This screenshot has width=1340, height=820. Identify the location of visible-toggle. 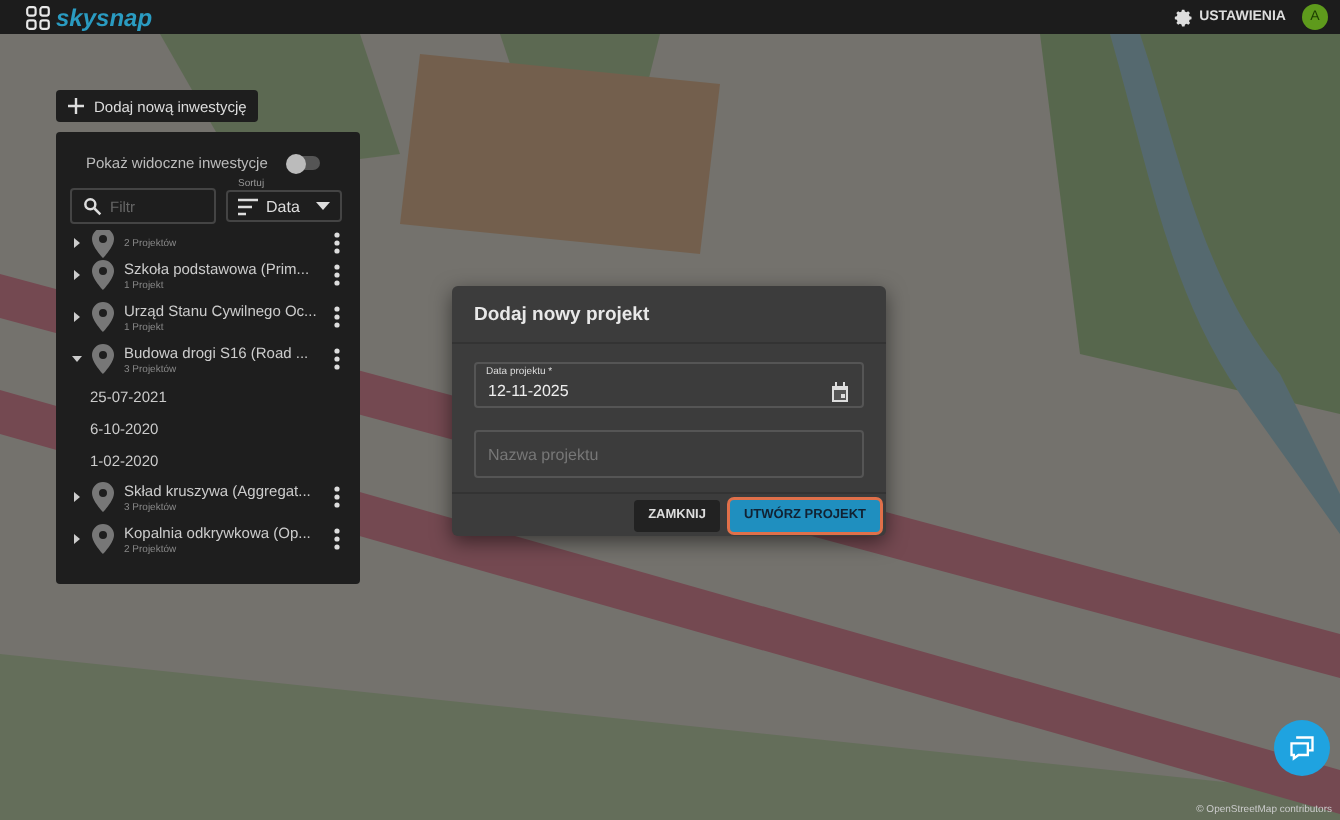
(304, 163).